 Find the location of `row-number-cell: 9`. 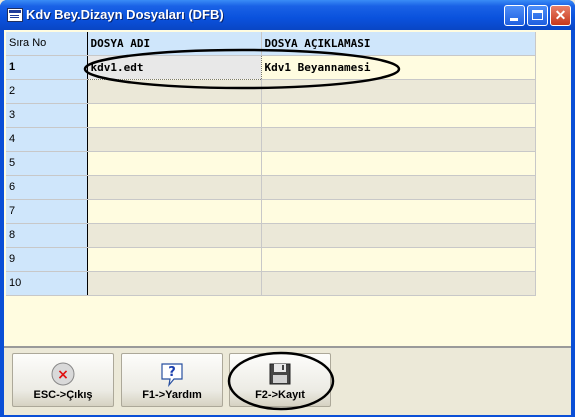

row-number-cell: 9 is located at coordinates (47, 259).